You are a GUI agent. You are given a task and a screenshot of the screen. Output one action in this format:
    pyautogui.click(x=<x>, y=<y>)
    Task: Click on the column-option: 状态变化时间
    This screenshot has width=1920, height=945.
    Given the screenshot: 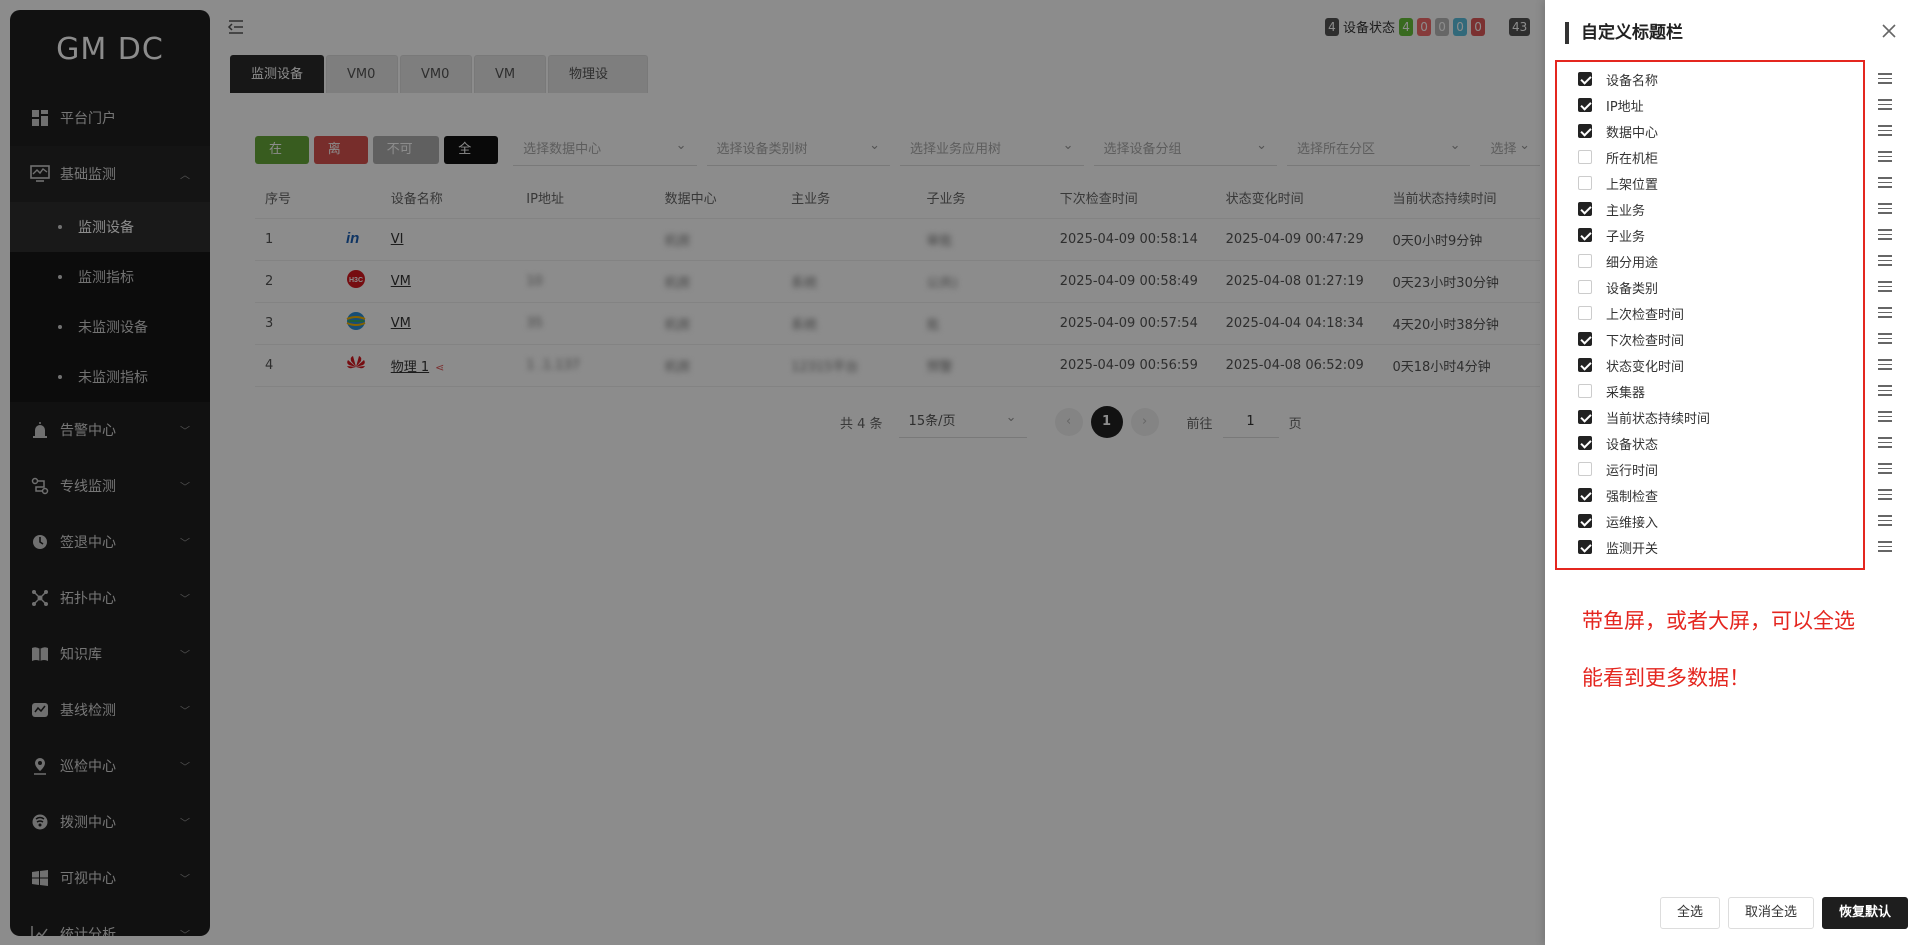 What is the action you would take?
    pyautogui.click(x=1738, y=365)
    